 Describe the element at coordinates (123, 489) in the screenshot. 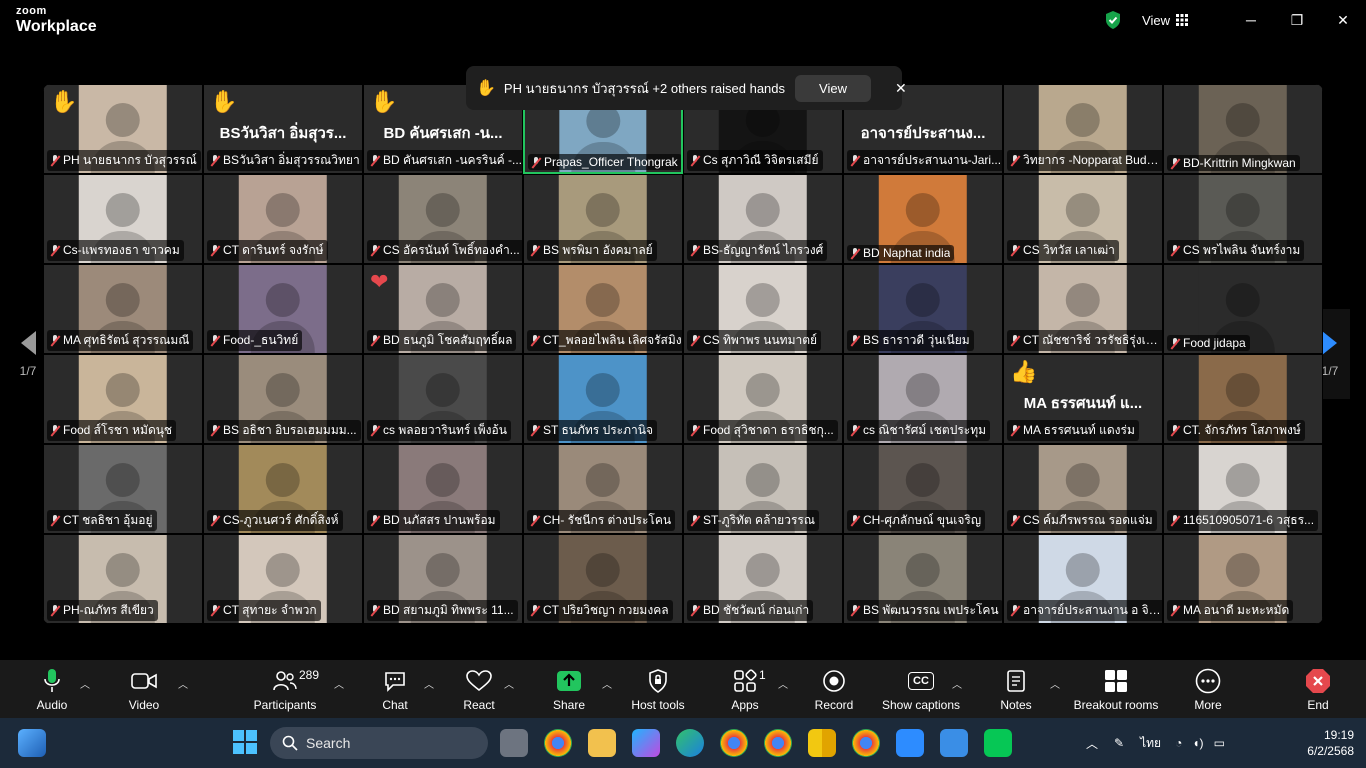

I see `participant-tile: CT ชลธิชา อุ้มอยู่` at that location.